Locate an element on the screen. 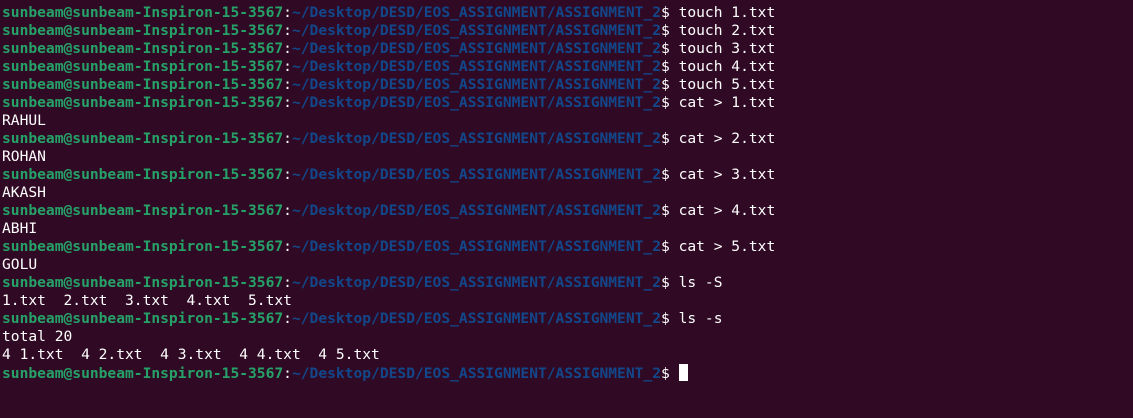 Image resolution: width=1133 pixels, height=418 pixels. output-text: 1.txt 2.txt 3.txt 4.txt 5.txt is located at coordinates (147, 300).